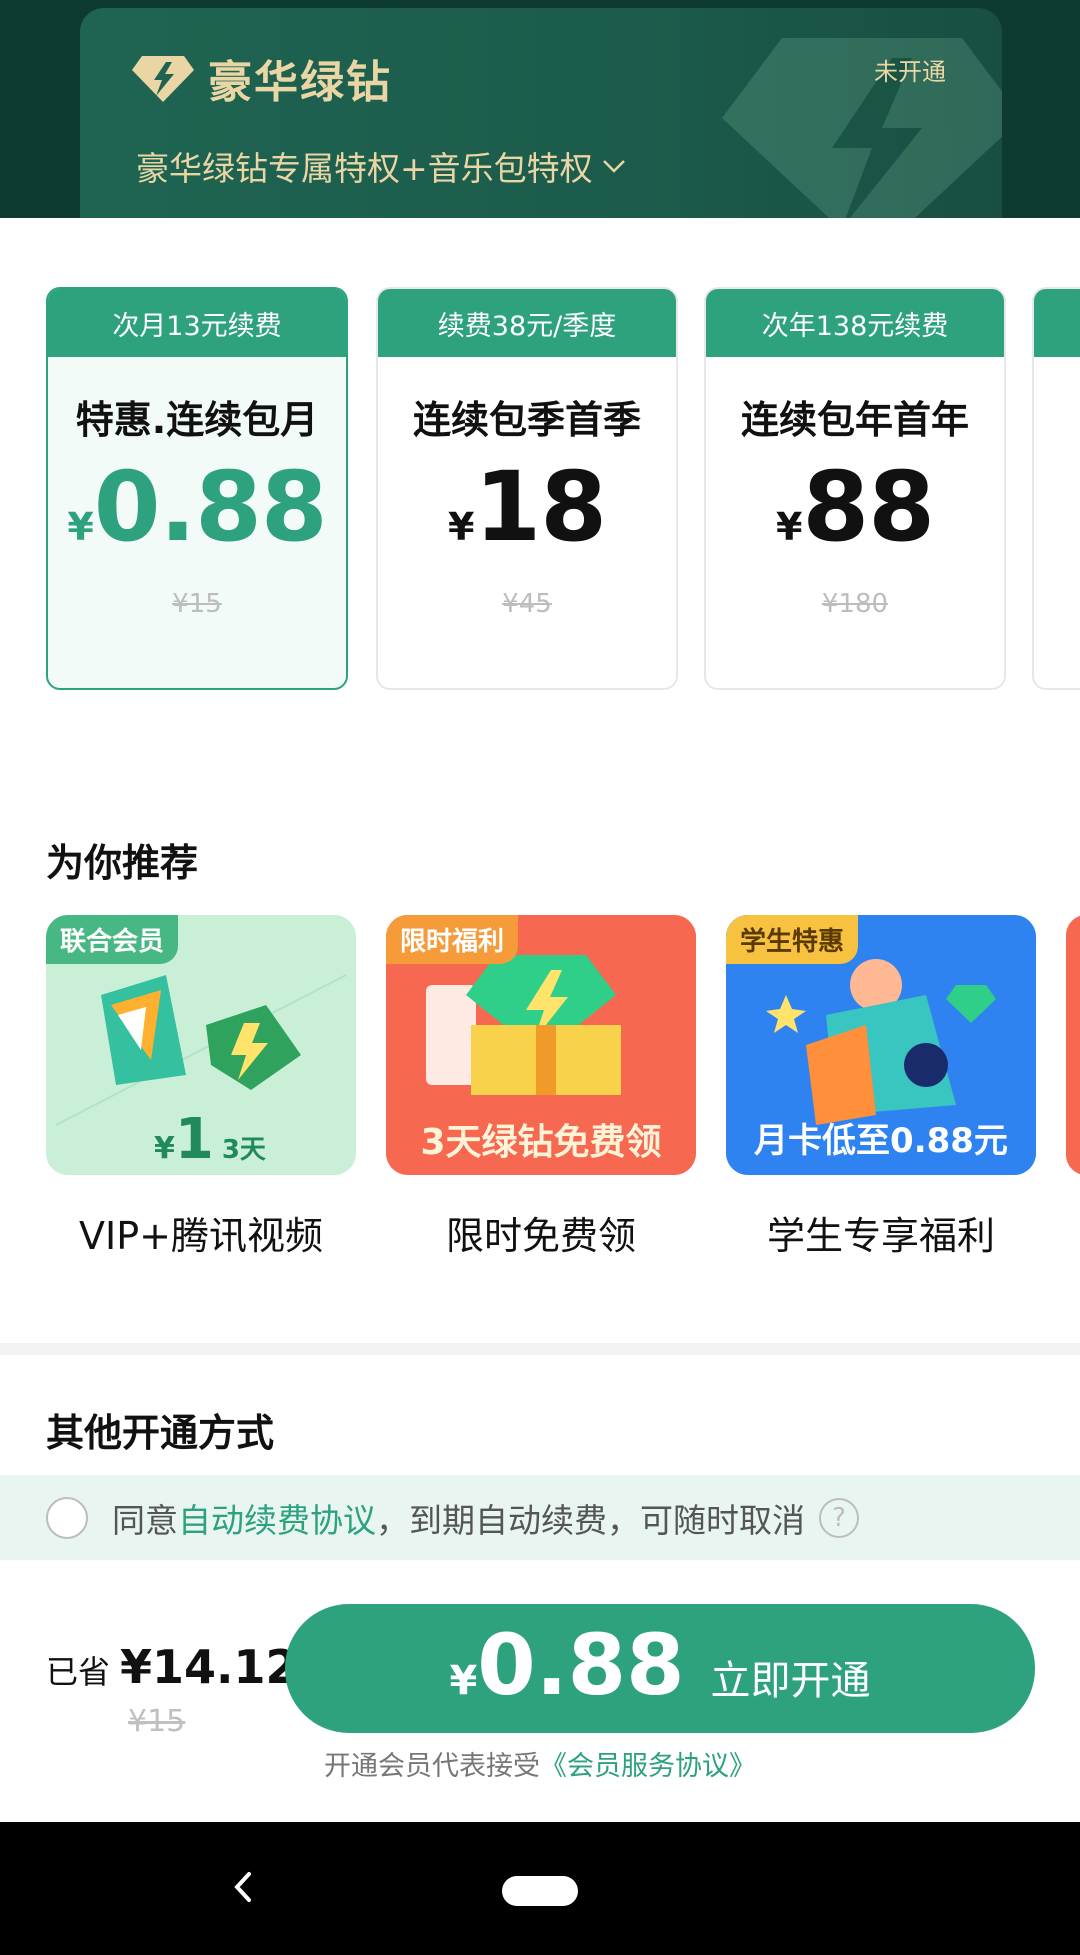  What do you see at coordinates (209, 1667) in the screenshot?
I see `saved-value: ¥14.12` at bounding box center [209, 1667].